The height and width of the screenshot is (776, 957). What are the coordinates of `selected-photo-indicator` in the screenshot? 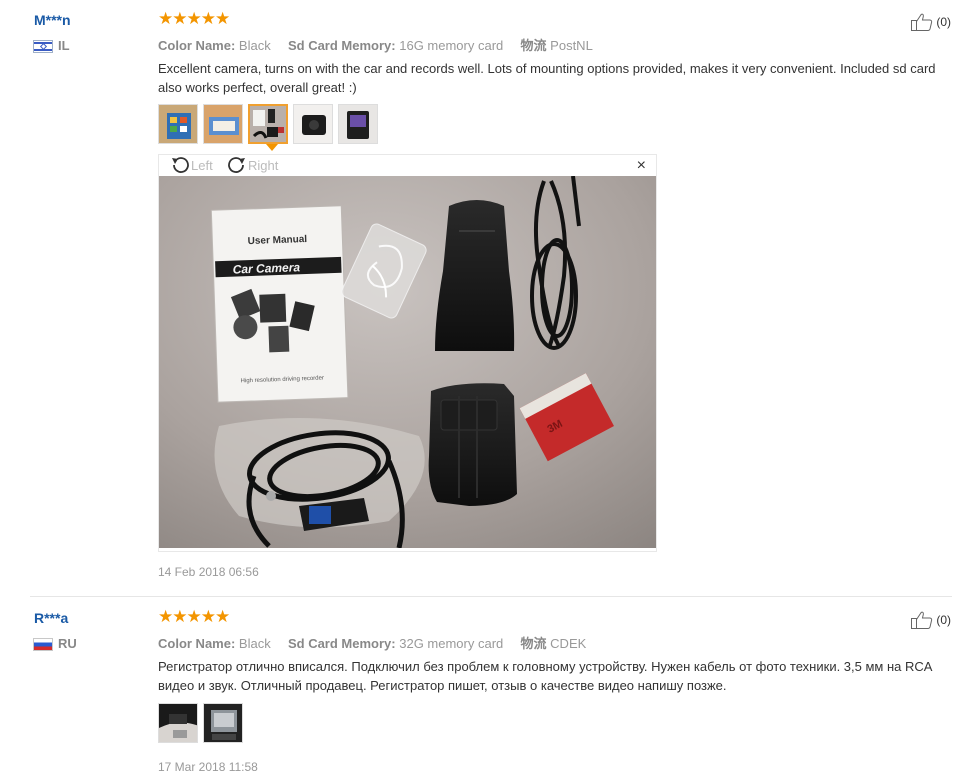 It's located at (272, 147).